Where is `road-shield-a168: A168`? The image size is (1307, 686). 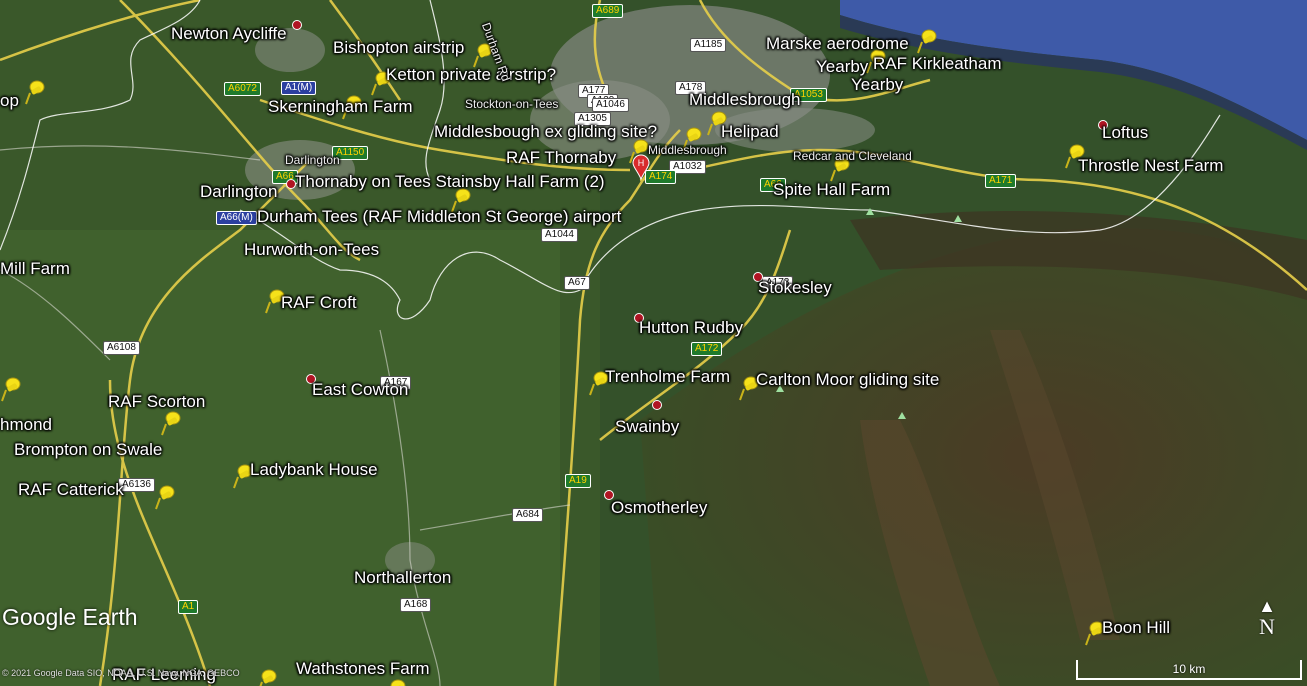
road-shield-a168: A168 is located at coordinates (416, 605).